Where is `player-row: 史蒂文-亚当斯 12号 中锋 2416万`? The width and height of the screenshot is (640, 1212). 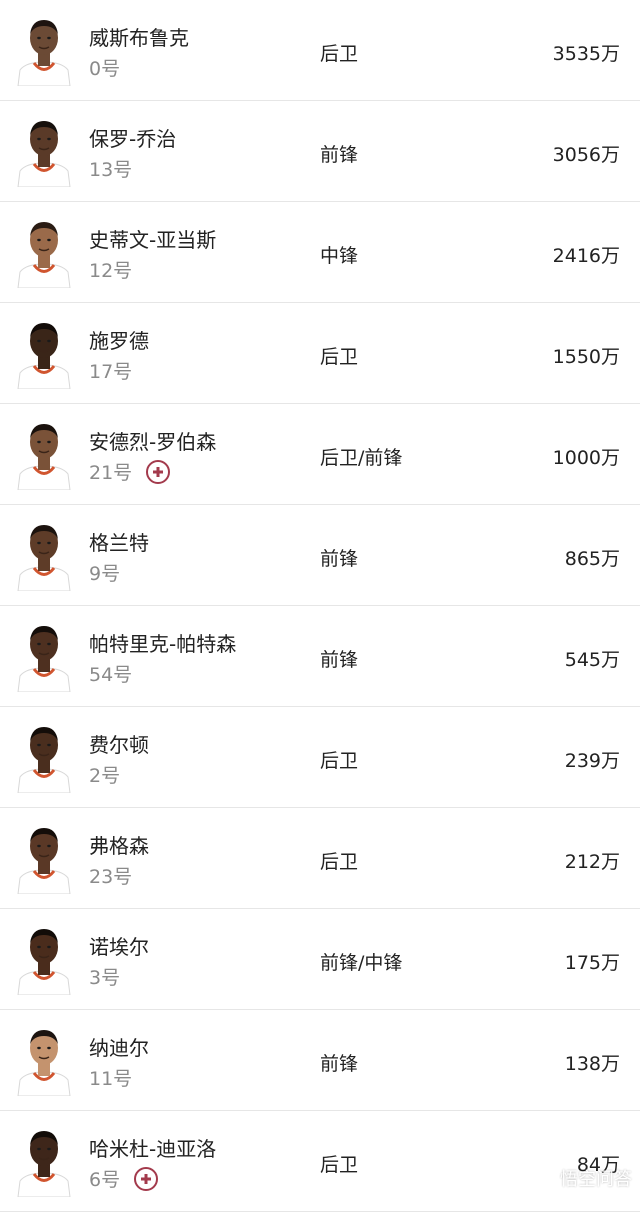 player-row: 史蒂文-亚当斯 12号 中锋 2416万 is located at coordinates (320, 252).